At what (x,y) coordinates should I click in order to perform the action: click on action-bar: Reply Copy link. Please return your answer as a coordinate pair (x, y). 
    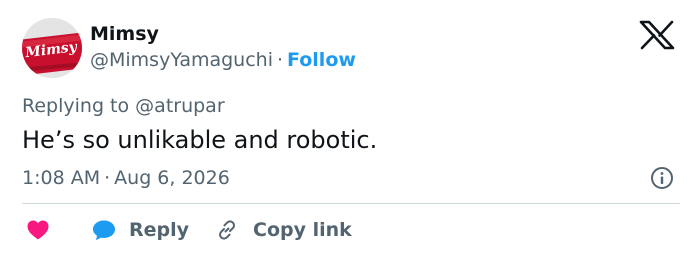
    Looking at the image, I should click on (352, 230).